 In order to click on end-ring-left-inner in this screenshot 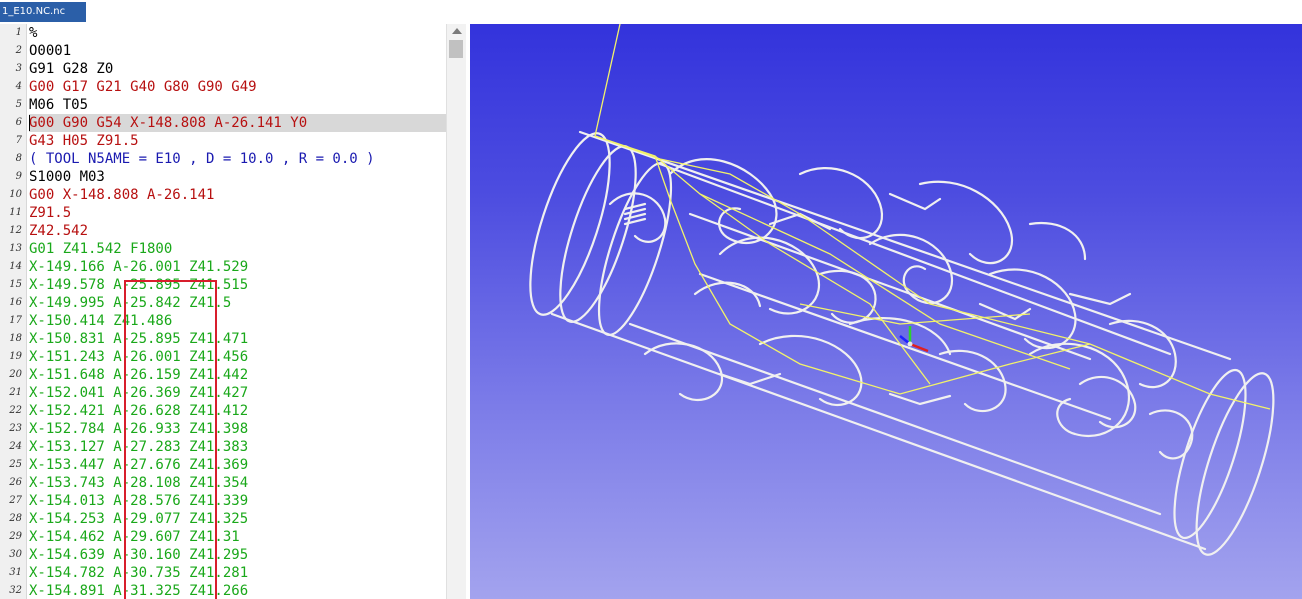, I will do `click(598, 234)`.